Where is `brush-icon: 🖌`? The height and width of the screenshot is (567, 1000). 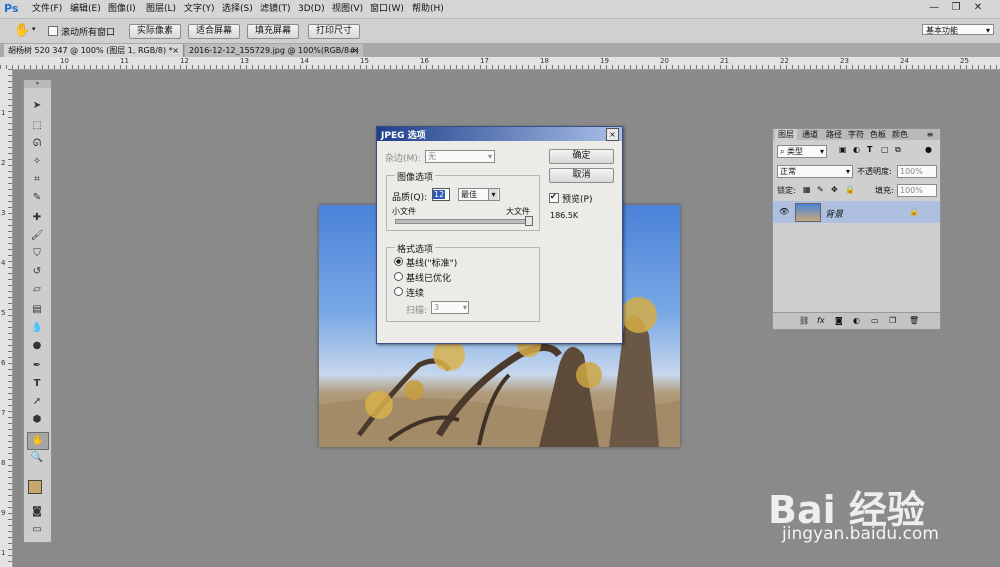 brush-icon: 🖌 is located at coordinates (37, 236).